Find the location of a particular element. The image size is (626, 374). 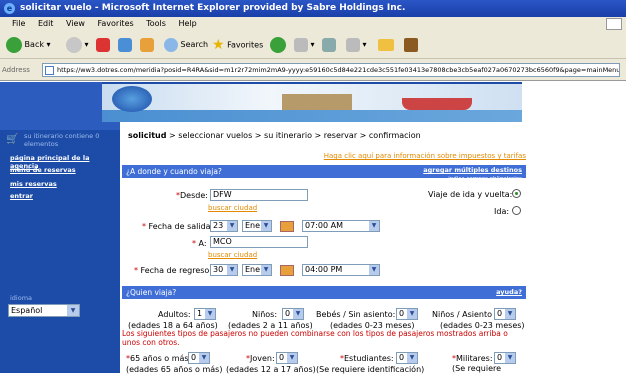

stop-button is located at coordinates (103, 45).